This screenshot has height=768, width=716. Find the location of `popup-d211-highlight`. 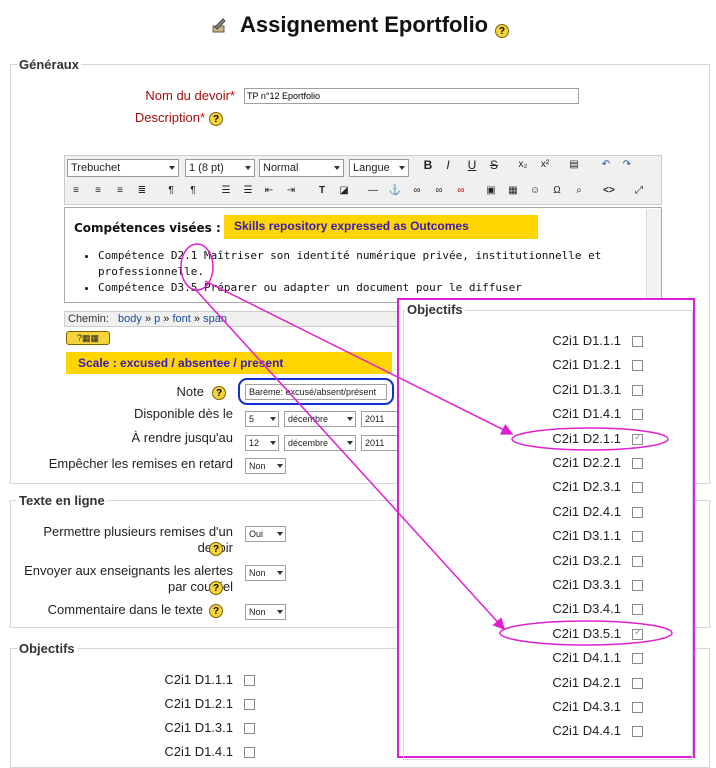

popup-d211-highlight is located at coordinates (590, 439).